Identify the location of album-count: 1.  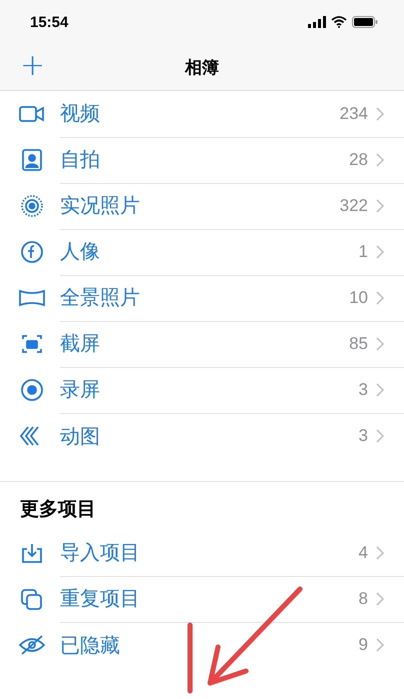
(363, 252).